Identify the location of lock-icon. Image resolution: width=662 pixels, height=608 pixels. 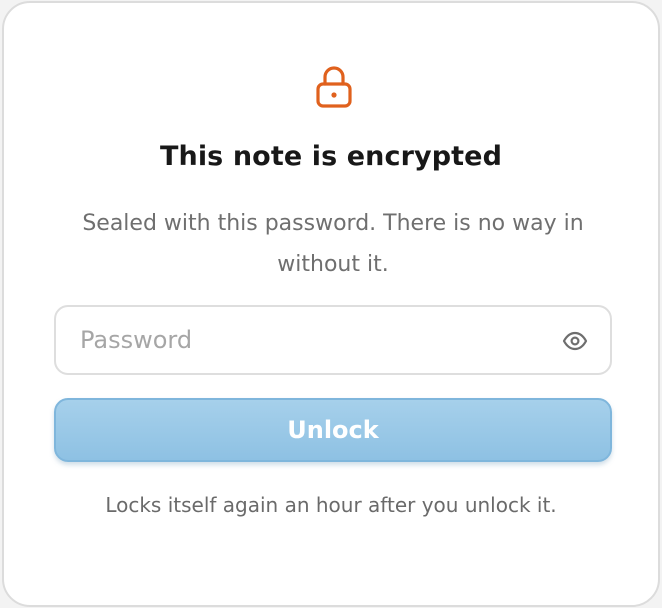
(334, 87).